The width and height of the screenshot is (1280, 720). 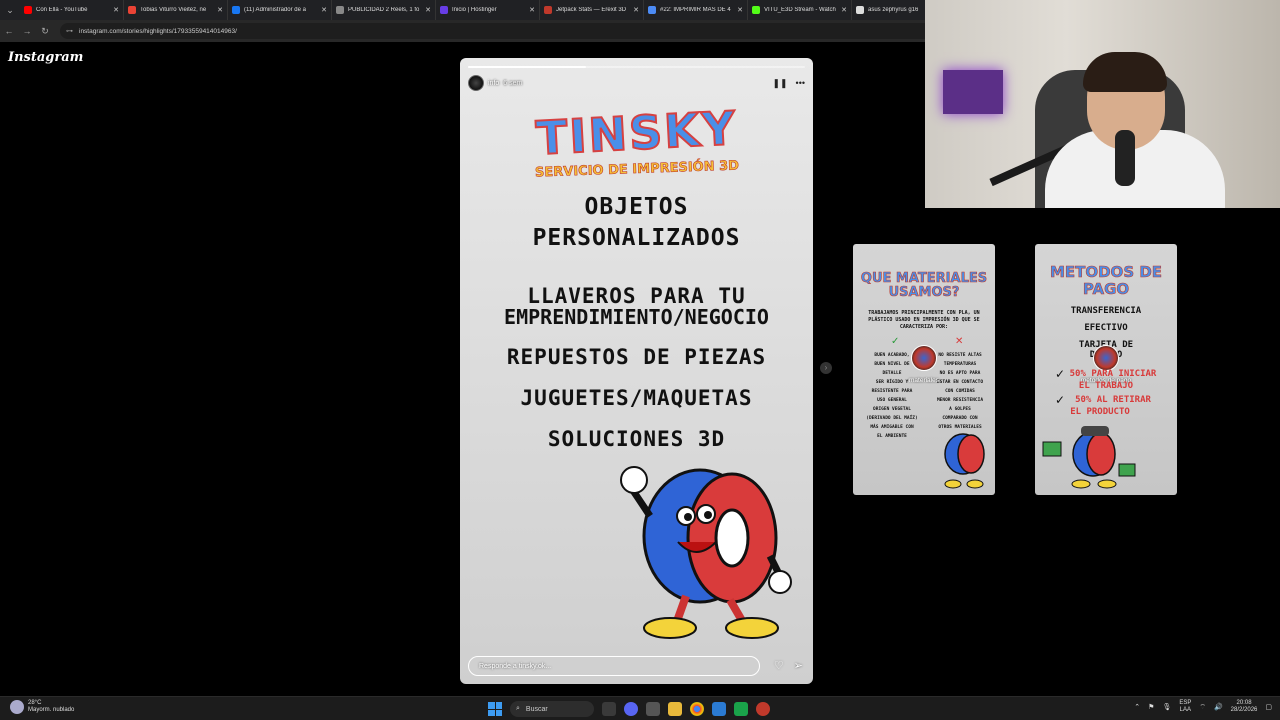 What do you see at coordinates (1244, 703) in the screenshot?
I see `clock-time: 20:08` at bounding box center [1244, 703].